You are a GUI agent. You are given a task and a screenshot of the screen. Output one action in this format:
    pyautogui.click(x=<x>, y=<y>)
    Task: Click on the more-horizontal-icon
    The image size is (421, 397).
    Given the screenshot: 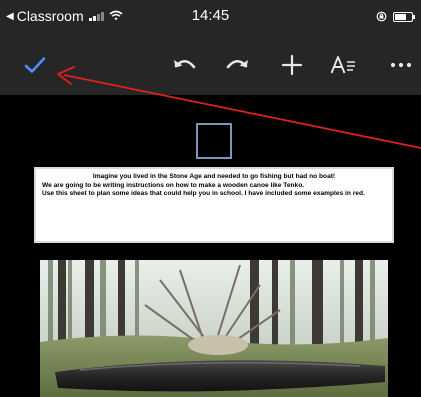 What is the action you would take?
    pyautogui.click(x=401, y=65)
    